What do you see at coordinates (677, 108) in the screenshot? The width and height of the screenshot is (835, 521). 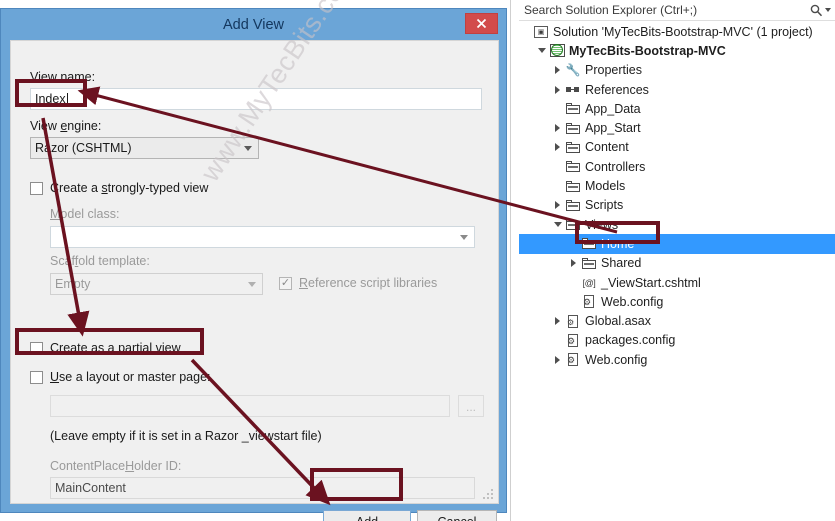 I see `tree-item-app-data: App_Data` at bounding box center [677, 108].